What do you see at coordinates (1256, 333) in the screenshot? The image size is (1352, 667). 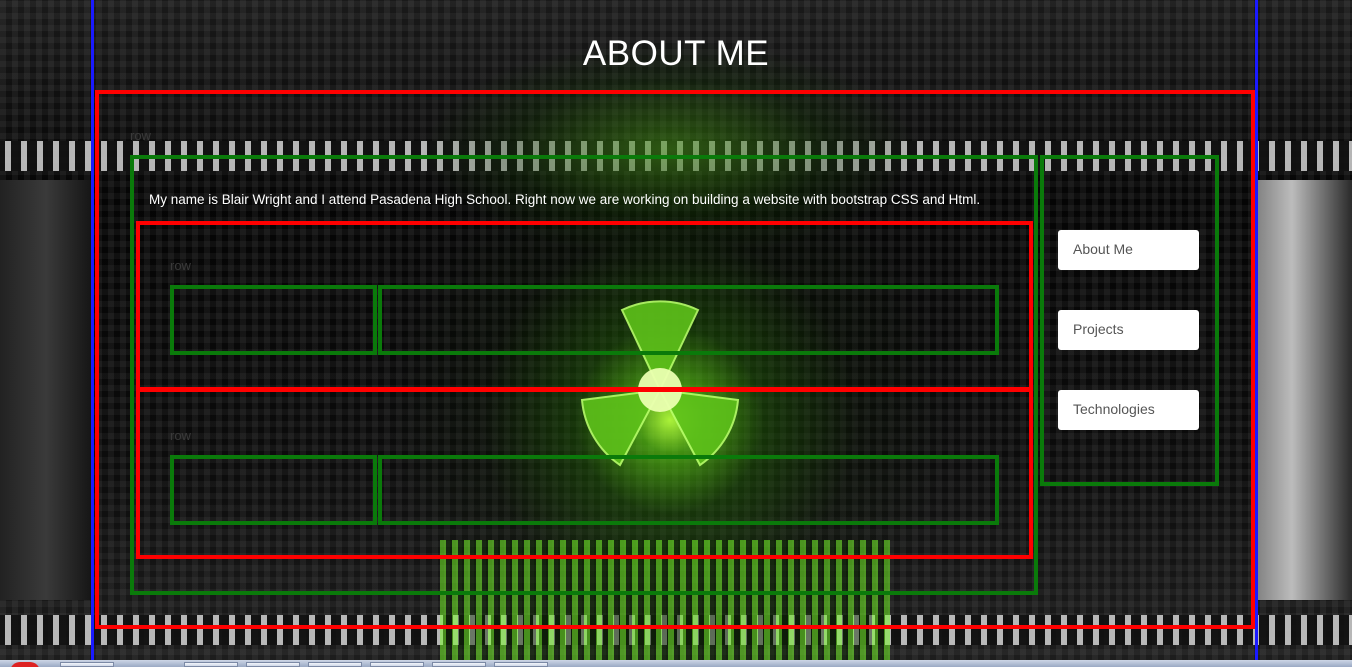 I see `container-right-border` at bounding box center [1256, 333].